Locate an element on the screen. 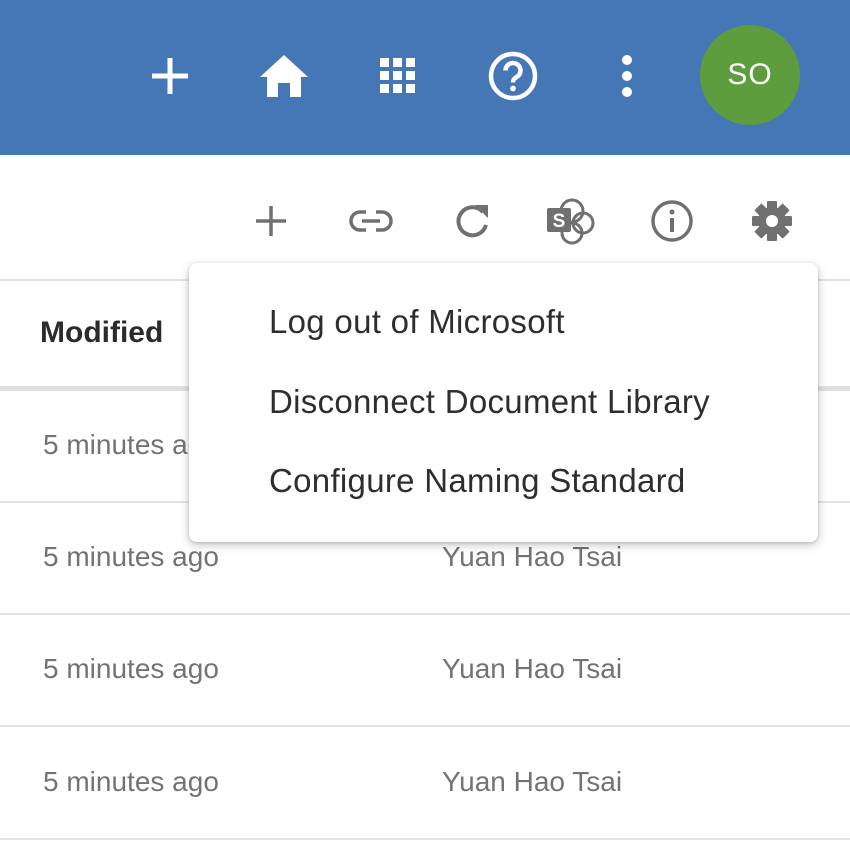 This screenshot has height=850, width=850. menu-item-configure-naming: Configure Naming Standard is located at coordinates (503, 481).